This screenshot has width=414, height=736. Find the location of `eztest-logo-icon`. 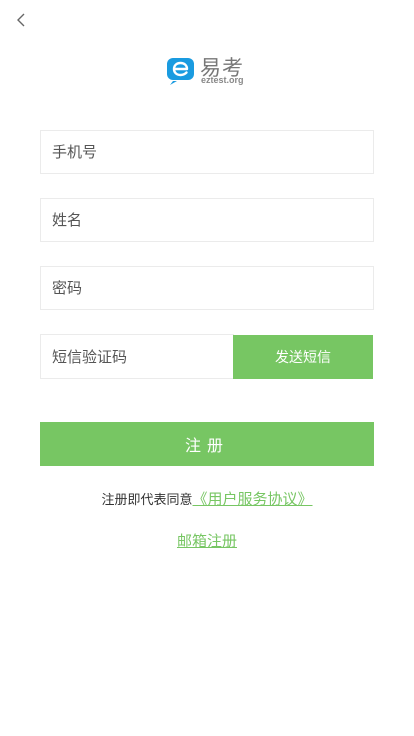

eztest-logo-icon is located at coordinates (180, 71).